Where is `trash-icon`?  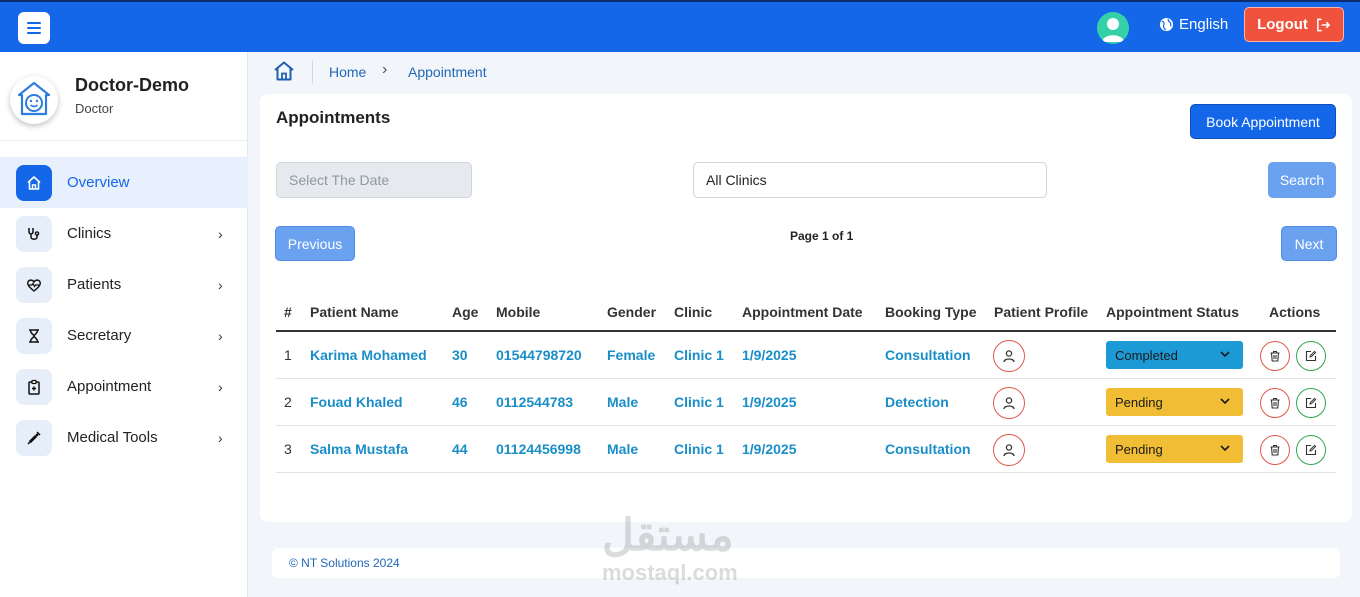 trash-icon is located at coordinates (1275, 356).